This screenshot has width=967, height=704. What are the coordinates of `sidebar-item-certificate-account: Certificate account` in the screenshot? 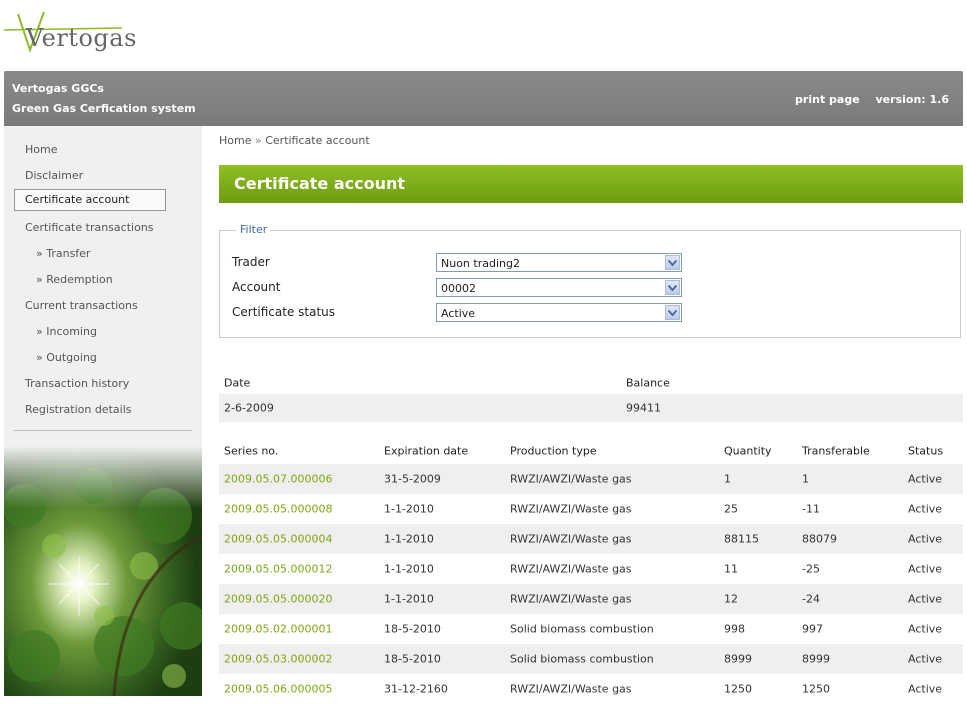 It's located at (90, 200).